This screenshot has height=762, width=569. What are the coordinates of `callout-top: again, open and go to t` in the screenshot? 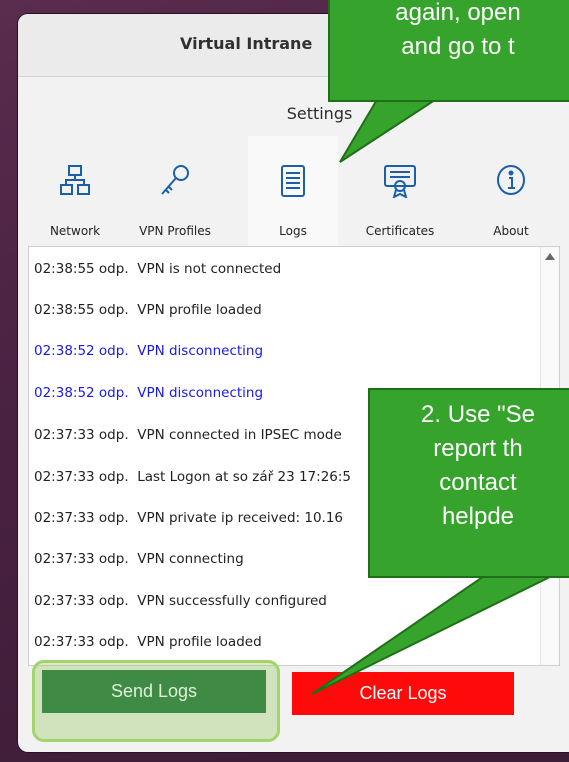 It's located at (448, 51).